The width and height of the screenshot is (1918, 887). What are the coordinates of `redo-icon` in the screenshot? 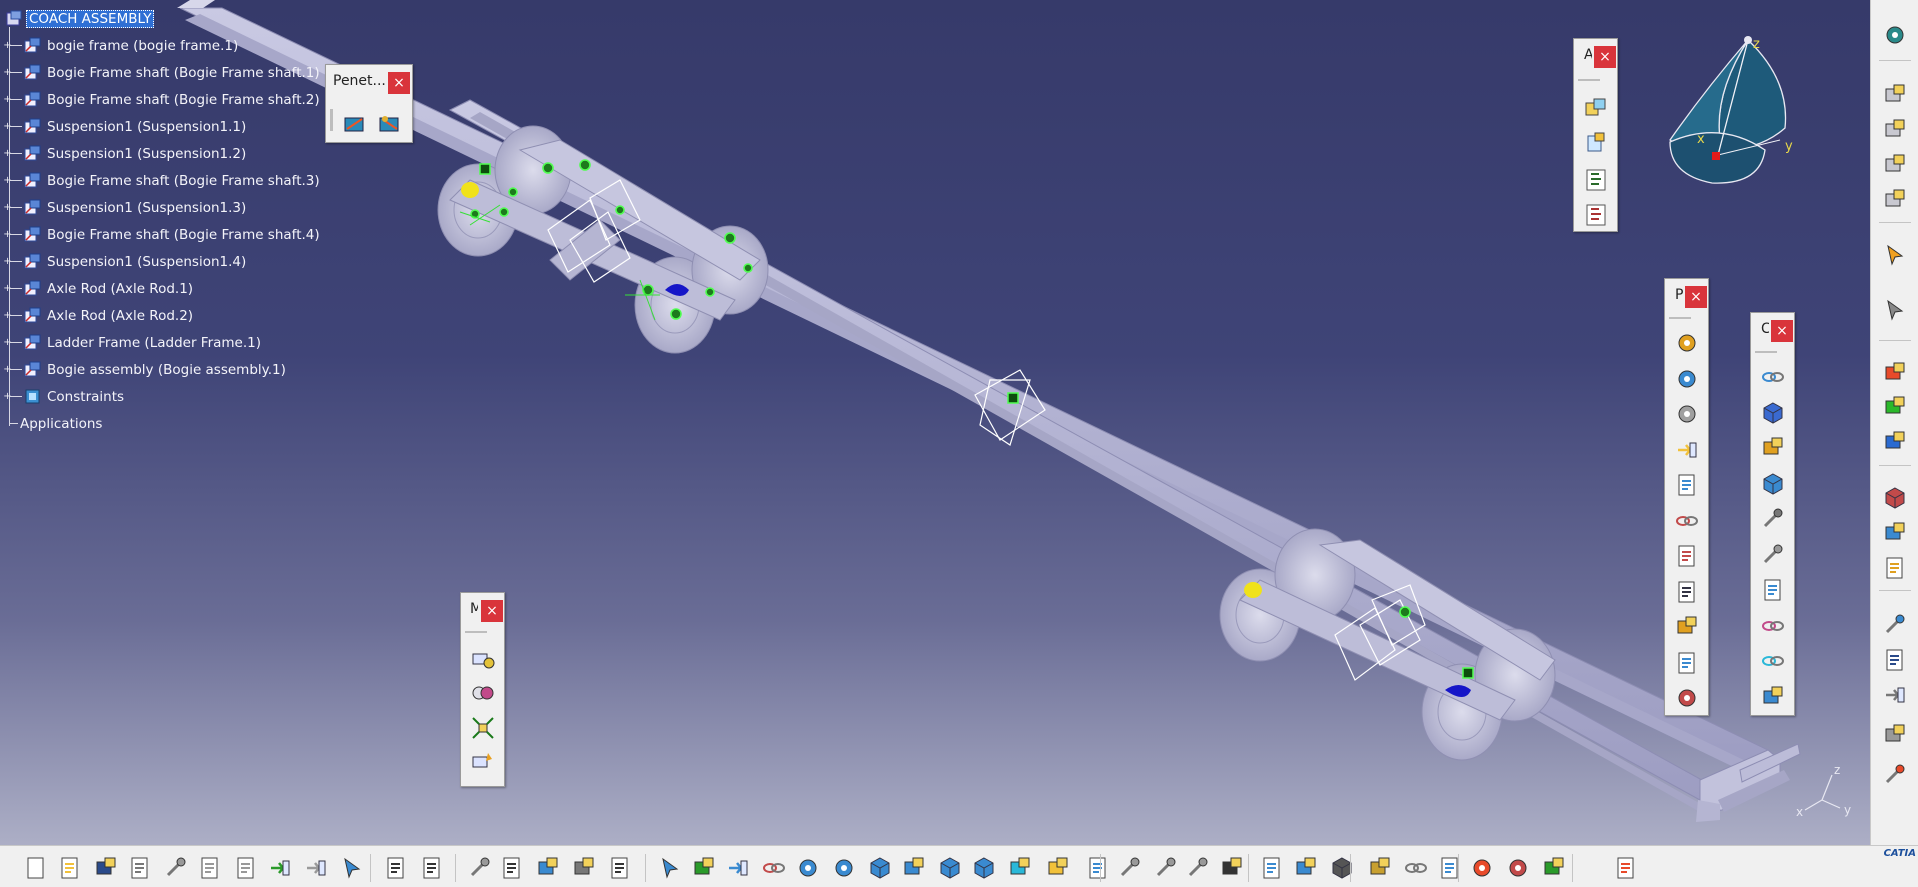 It's located at (316, 868).